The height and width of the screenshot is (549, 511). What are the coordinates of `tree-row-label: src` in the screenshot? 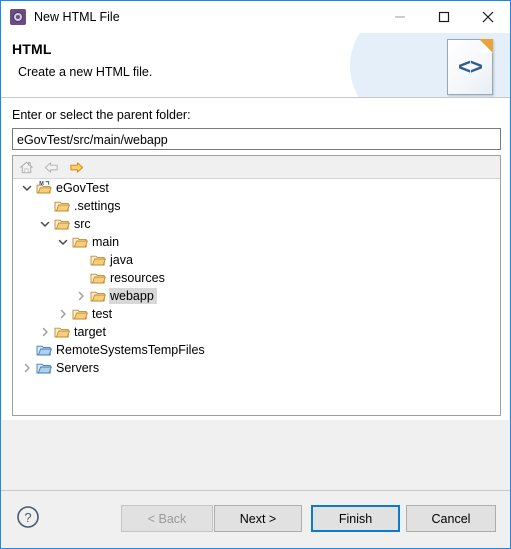 It's located at (82, 224).